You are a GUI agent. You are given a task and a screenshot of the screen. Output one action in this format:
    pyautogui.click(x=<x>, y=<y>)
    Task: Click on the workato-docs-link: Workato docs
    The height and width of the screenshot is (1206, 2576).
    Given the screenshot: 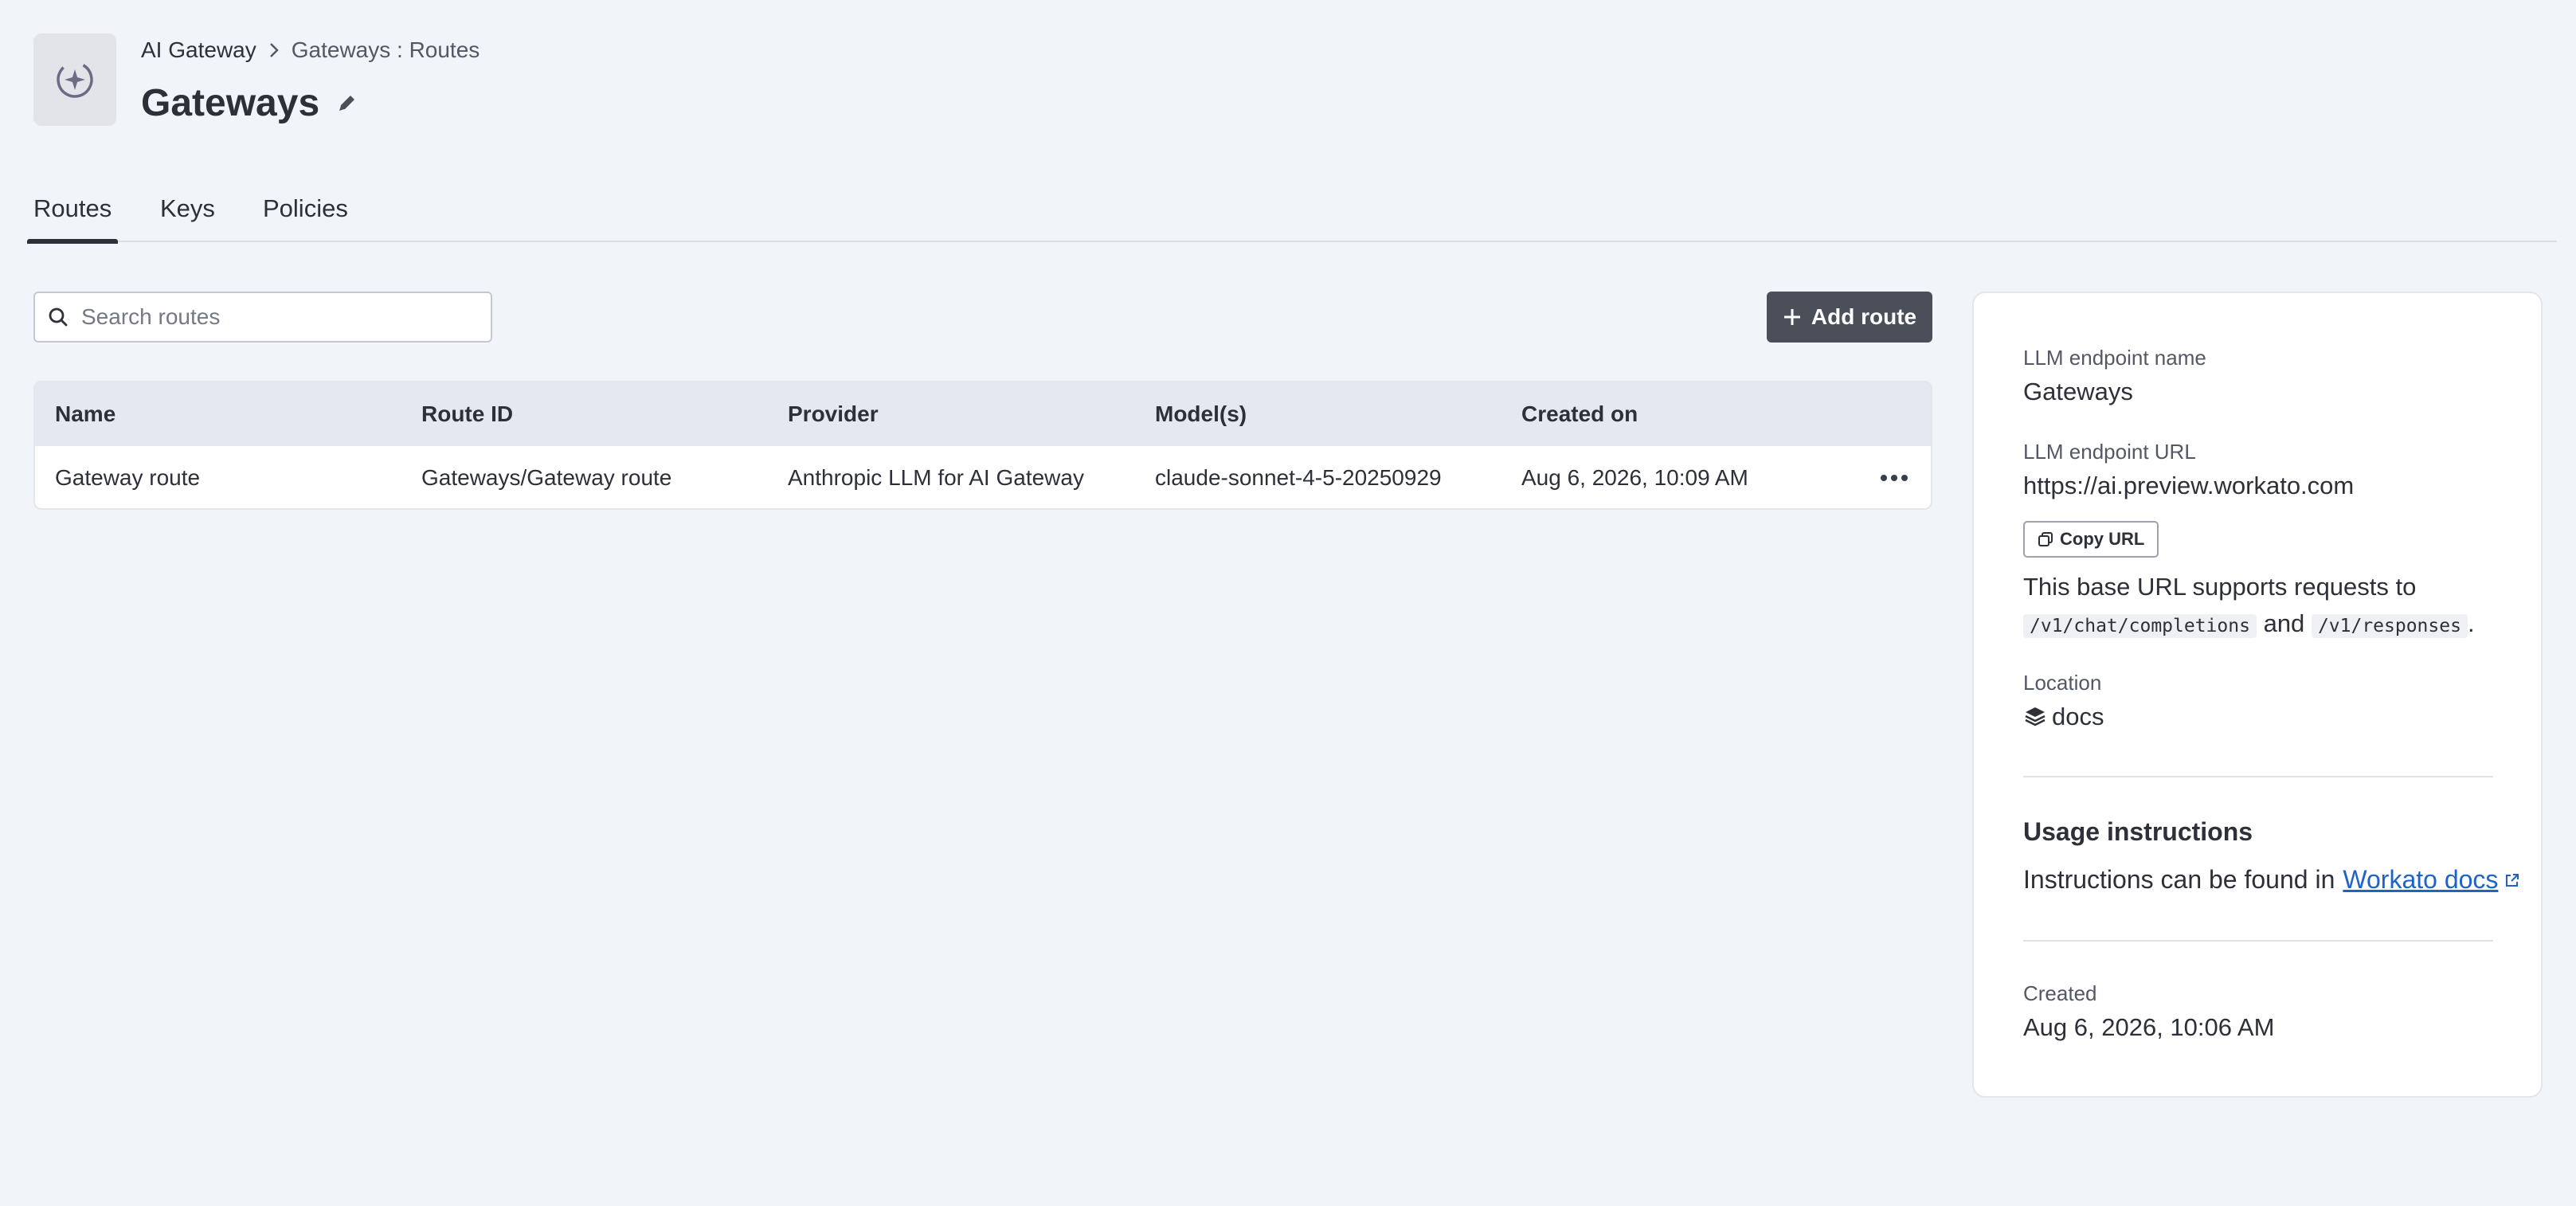 What is the action you would take?
    pyautogui.click(x=2420, y=880)
    